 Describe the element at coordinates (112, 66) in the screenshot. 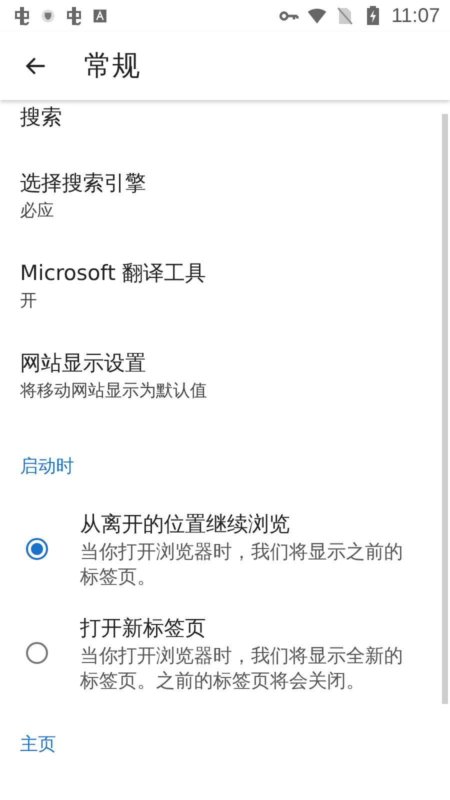

I see `page-title: 常规` at that location.